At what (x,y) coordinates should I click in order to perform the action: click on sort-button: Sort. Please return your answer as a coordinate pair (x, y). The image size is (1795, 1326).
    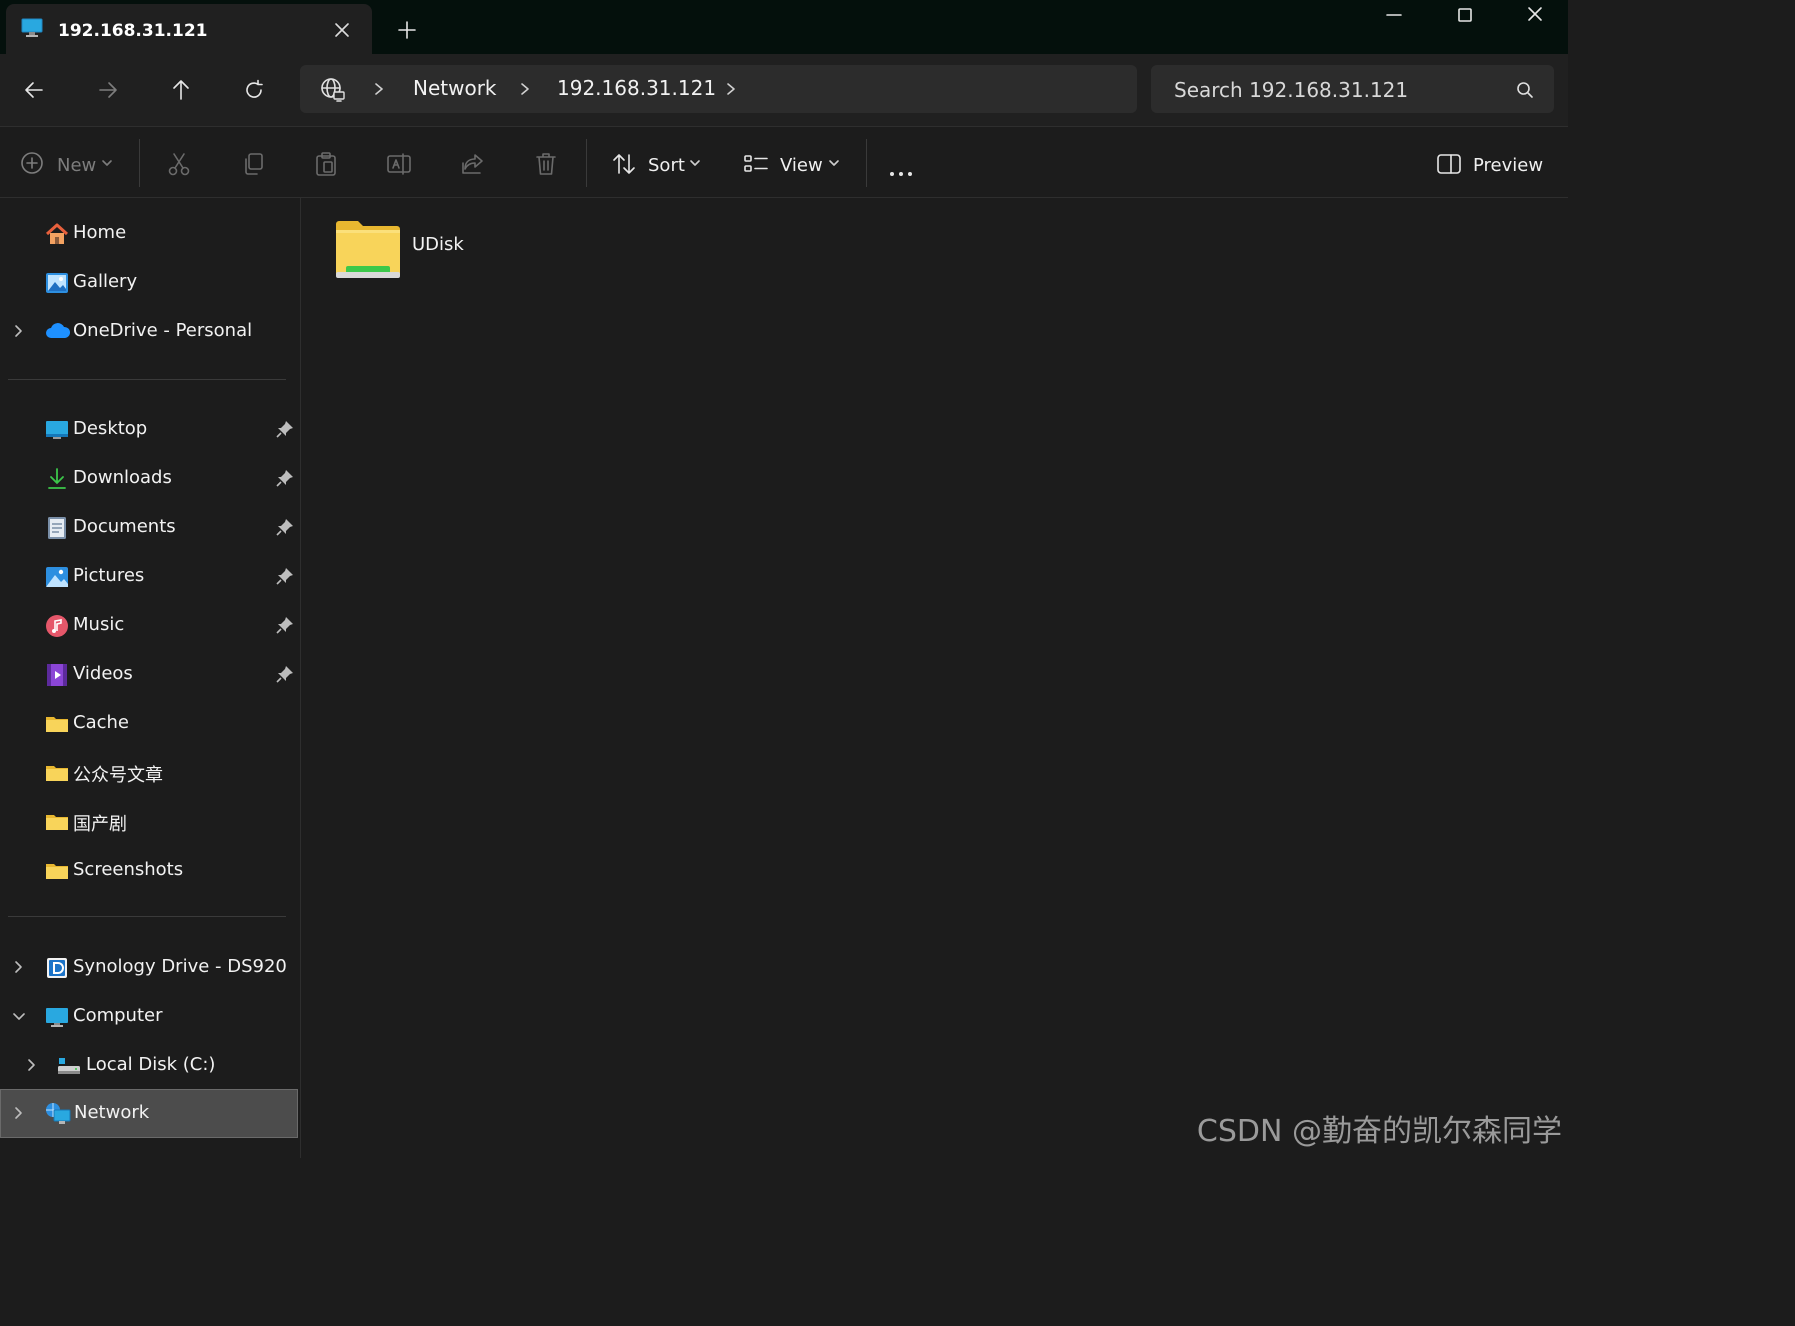
    Looking at the image, I should click on (666, 165).